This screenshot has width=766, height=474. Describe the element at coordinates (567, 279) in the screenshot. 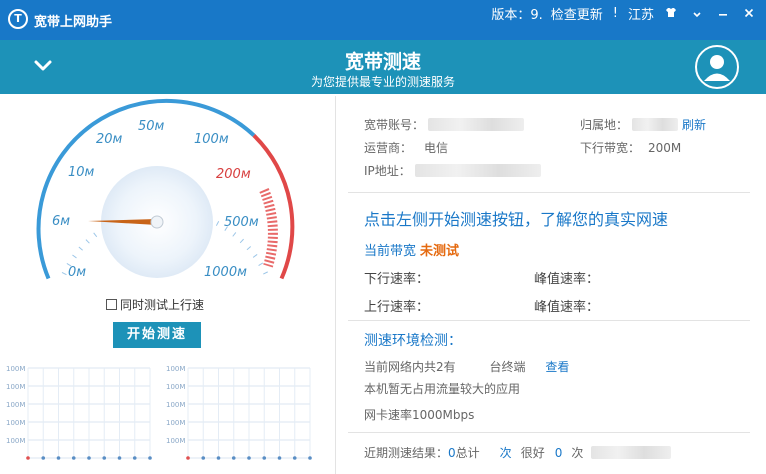

I see `download-peak-label: 峰值速率：` at that location.